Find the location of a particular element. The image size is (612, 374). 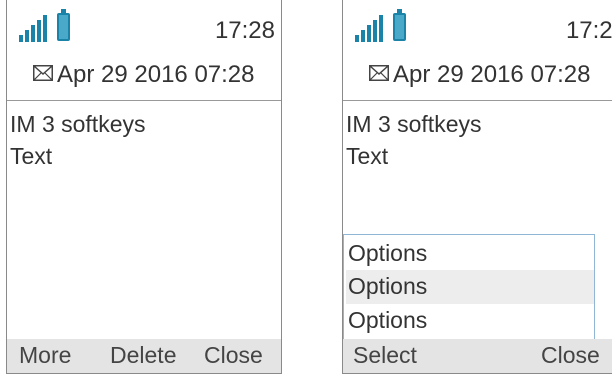

options-menu-item-selected: Options is located at coordinates (470, 287).